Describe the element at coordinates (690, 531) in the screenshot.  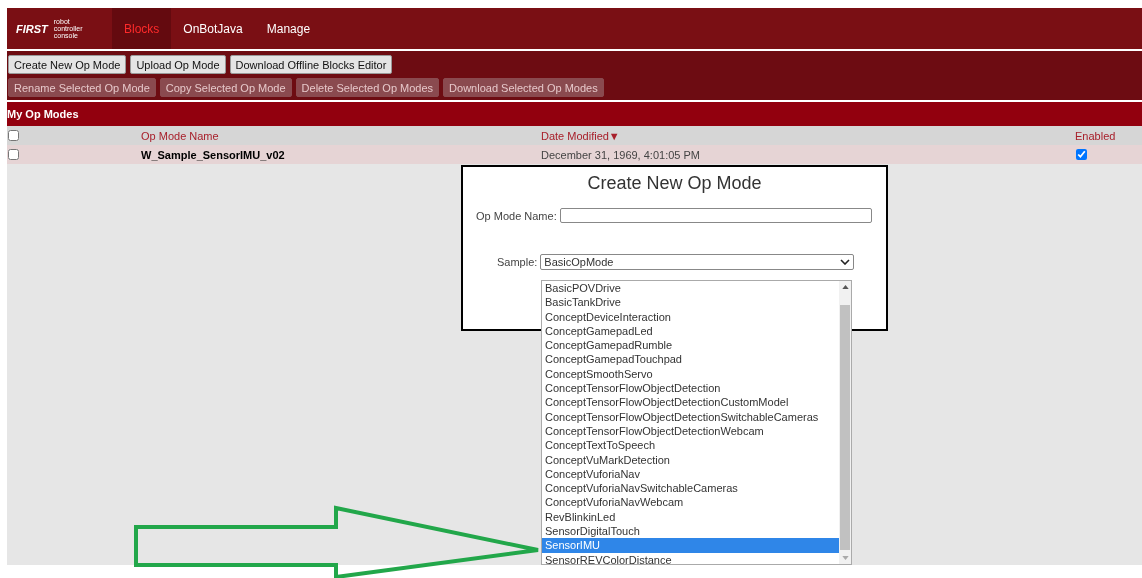
I see `dropdown-option: SensorDigitalTouch` at that location.